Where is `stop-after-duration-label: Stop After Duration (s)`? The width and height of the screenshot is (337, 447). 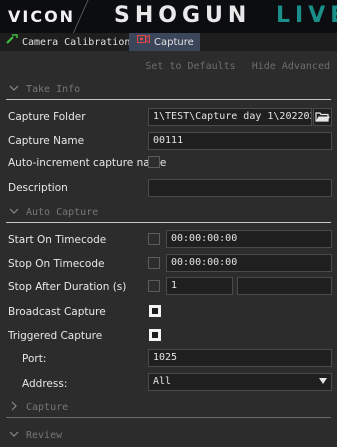
stop-after-duration-label: Stop After Duration (s) is located at coordinates (67, 287).